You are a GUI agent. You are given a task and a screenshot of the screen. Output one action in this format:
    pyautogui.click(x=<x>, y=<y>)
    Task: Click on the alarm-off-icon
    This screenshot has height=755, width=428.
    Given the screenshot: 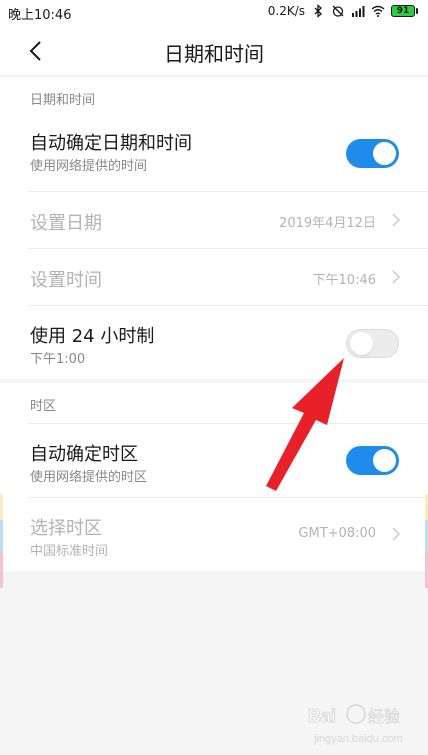 What is the action you would take?
    pyautogui.click(x=338, y=11)
    